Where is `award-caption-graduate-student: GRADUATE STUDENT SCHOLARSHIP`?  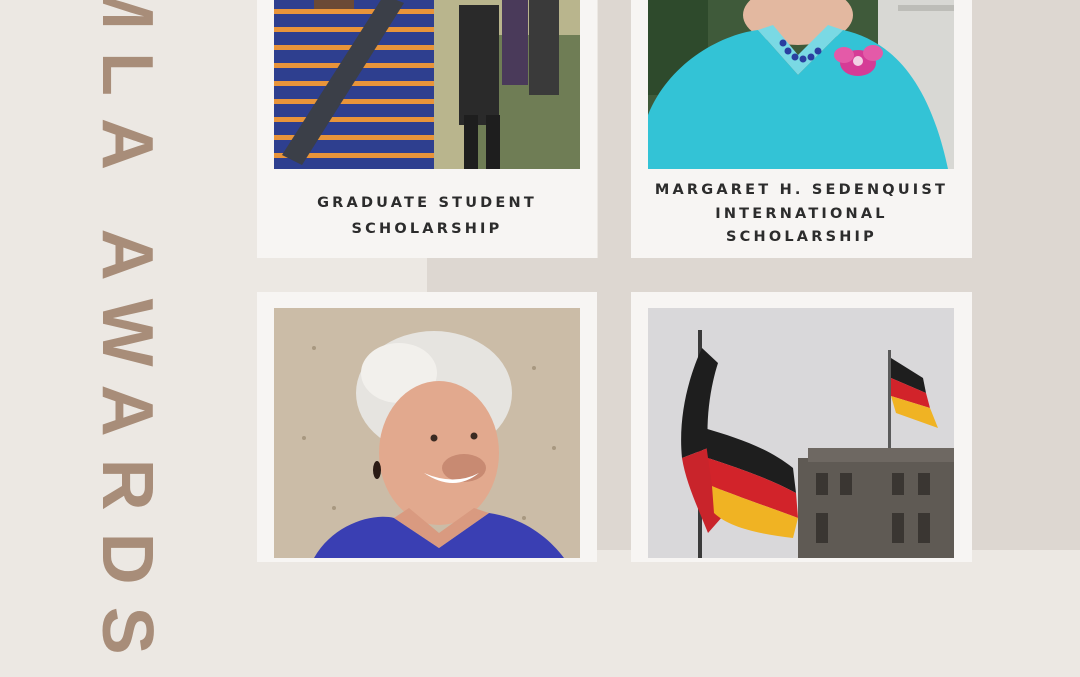 award-caption-graduate-student: GRADUATE STUDENT SCHOLARSHIP is located at coordinates (427, 216).